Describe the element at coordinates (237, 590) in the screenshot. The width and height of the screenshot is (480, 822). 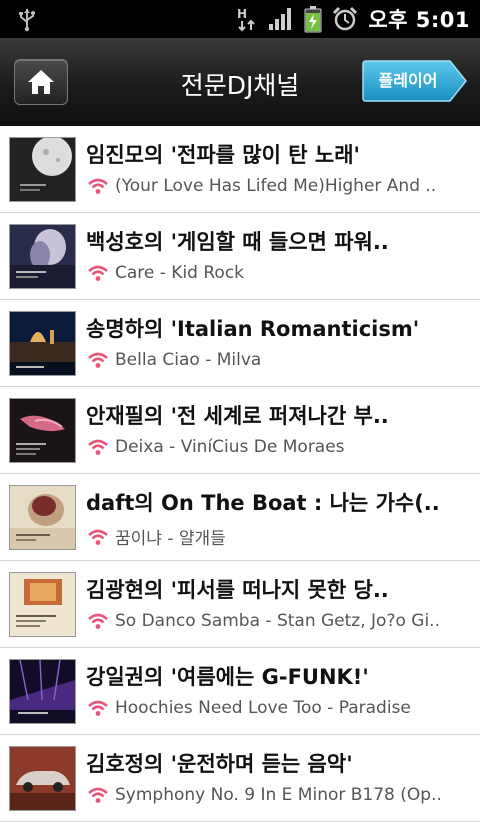
I see `channel-title: 김광현의 '피서를 떠나지 못한 당..` at that location.